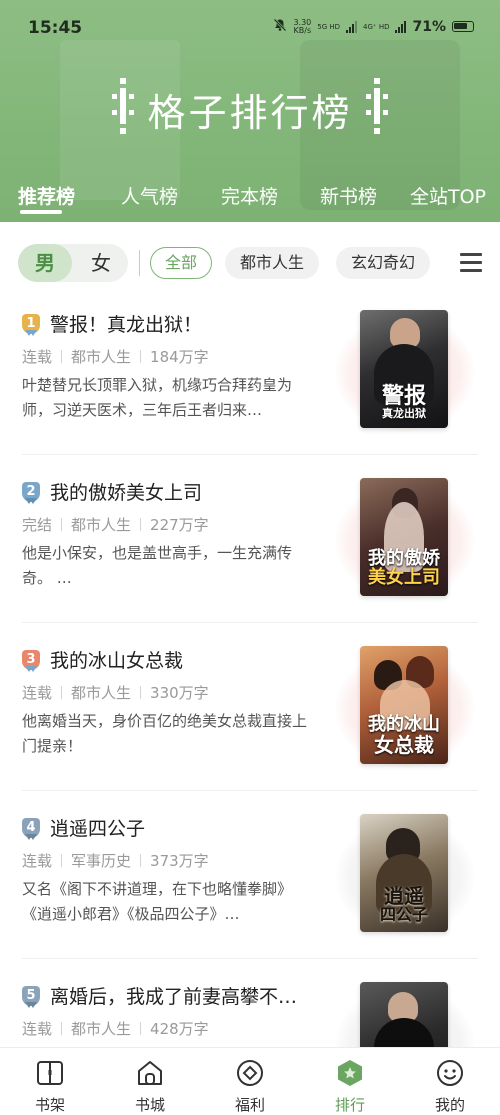 This screenshot has width=500, height=1115. I want to click on tab-popular: 人气榜, so click(149, 195).